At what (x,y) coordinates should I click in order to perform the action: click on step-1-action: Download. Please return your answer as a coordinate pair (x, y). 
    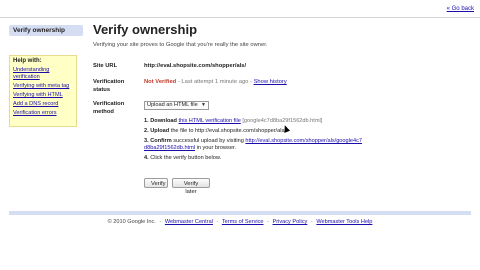
    Looking at the image, I should click on (163, 121).